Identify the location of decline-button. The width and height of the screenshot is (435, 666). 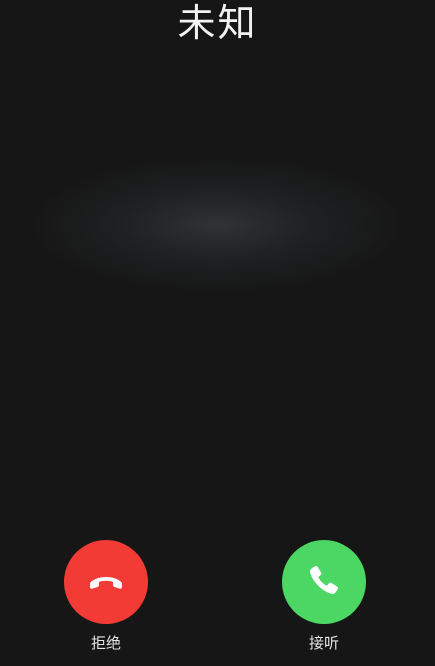
(106, 582).